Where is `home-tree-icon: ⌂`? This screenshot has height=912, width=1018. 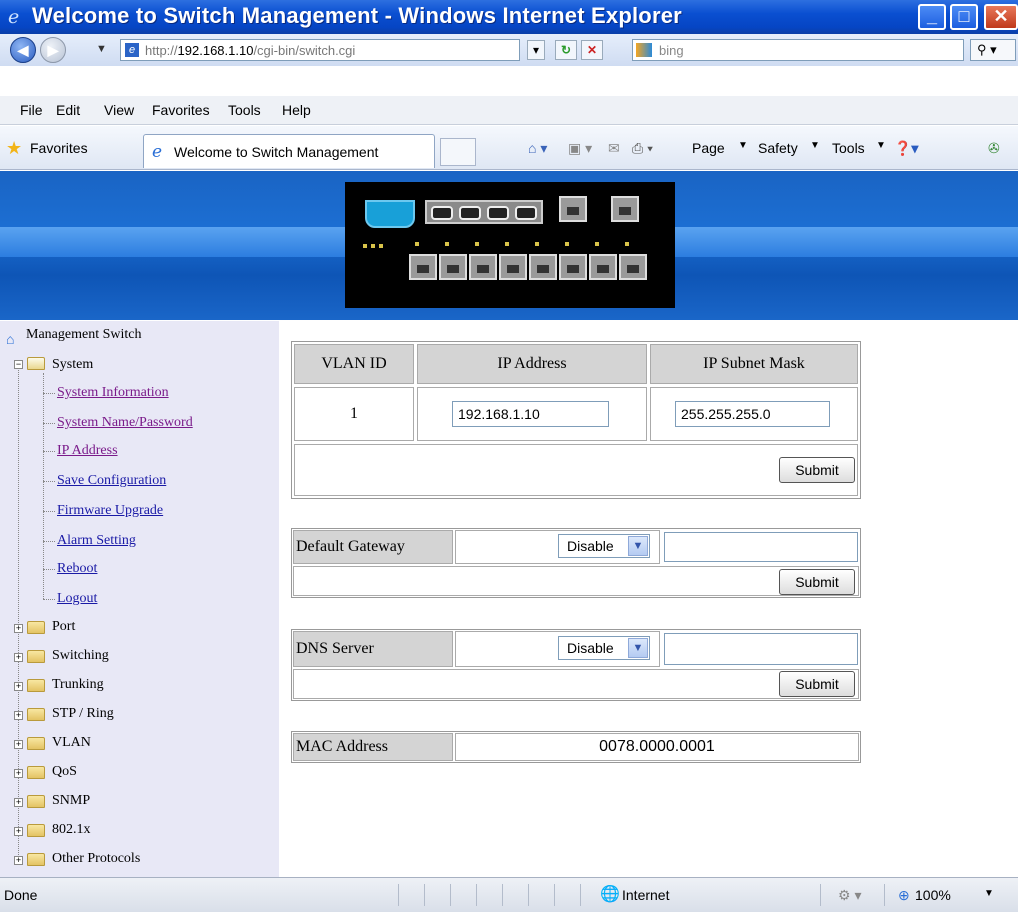
home-tree-icon: ⌂ is located at coordinates (10, 340).